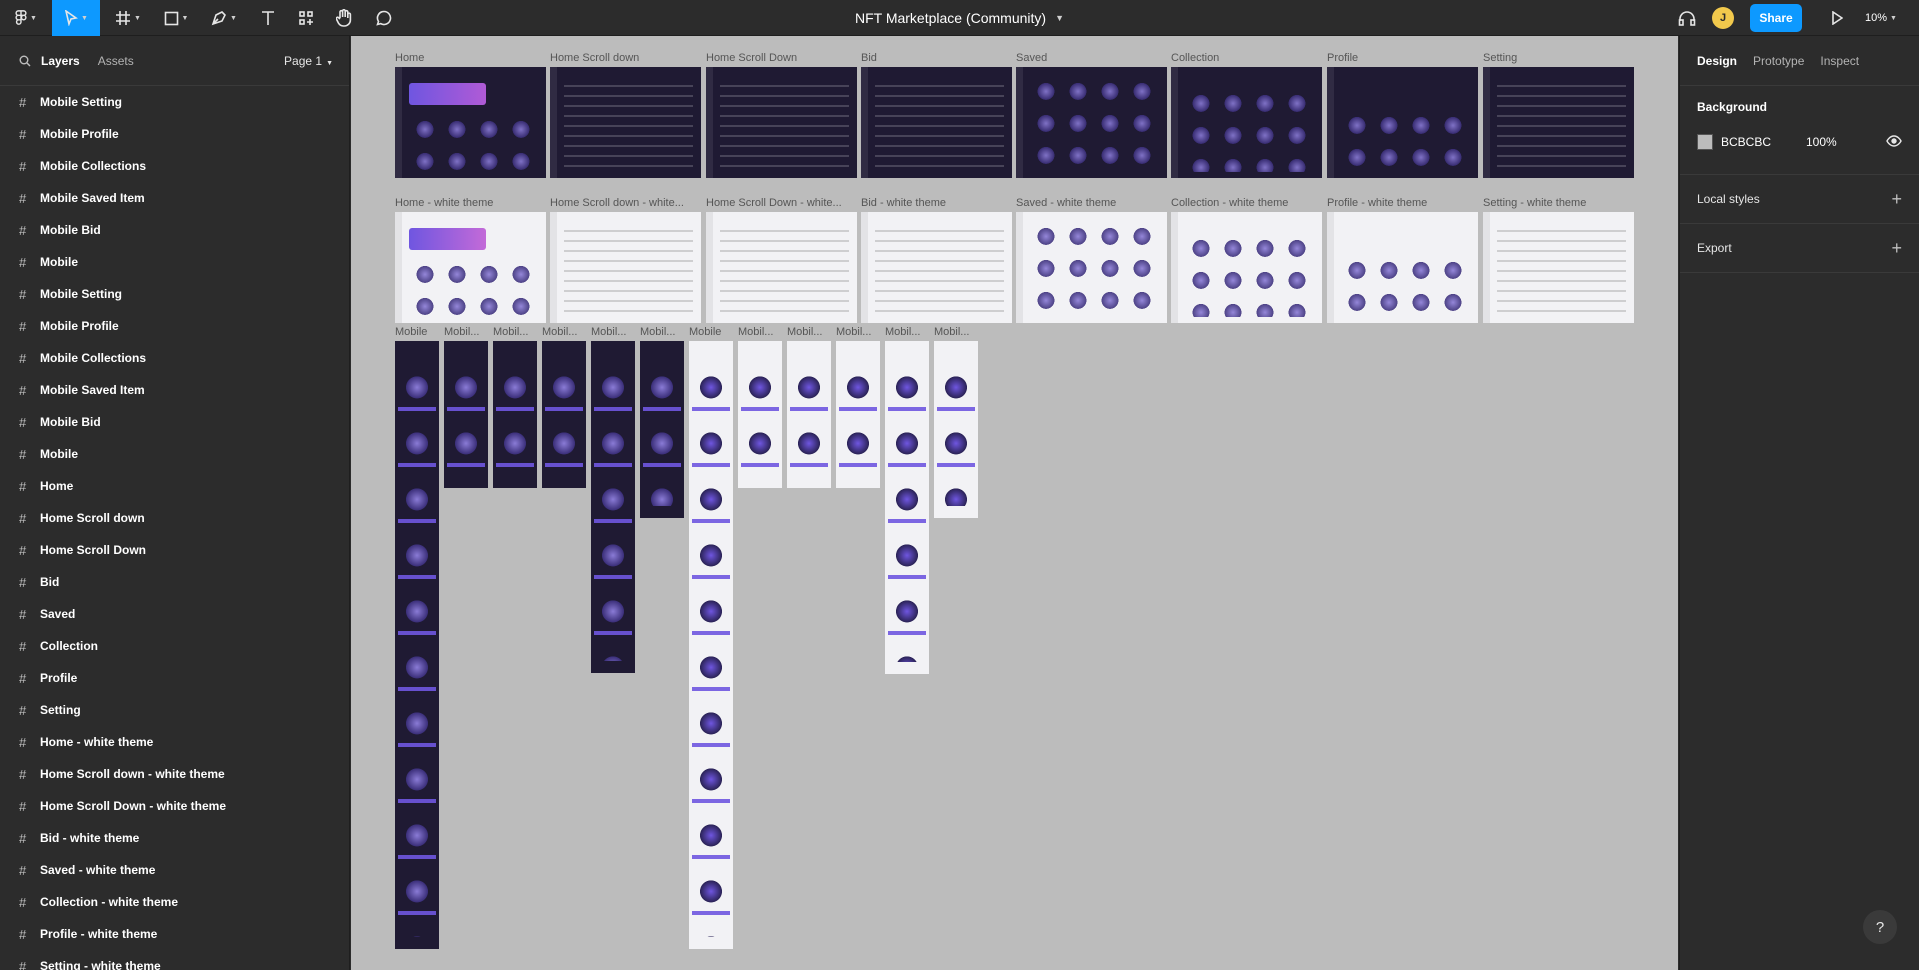 This screenshot has width=1919, height=970. Describe the element at coordinates (1723, 18) in the screenshot. I see `avatar: J` at that location.